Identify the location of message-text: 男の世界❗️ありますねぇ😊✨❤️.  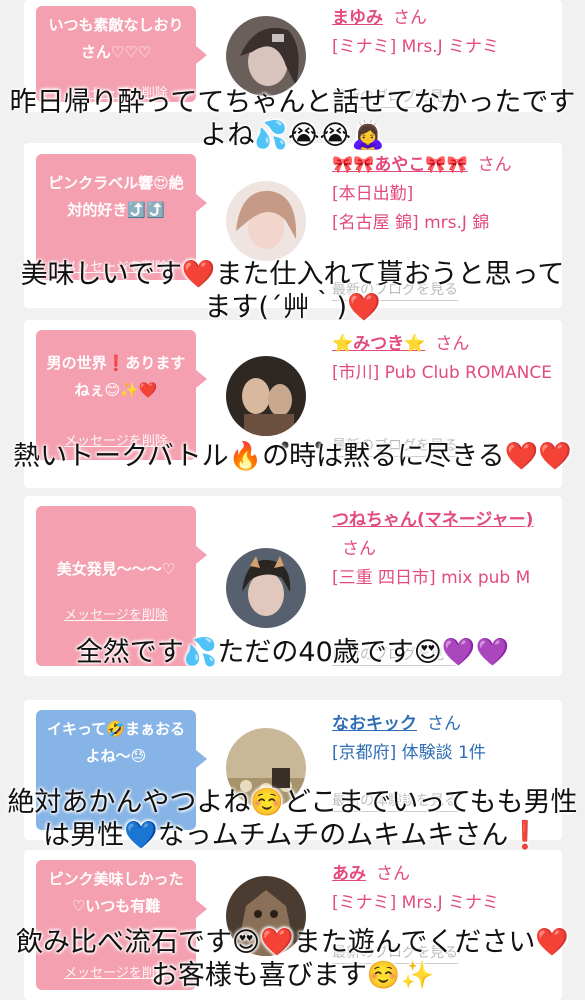
(116, 376).